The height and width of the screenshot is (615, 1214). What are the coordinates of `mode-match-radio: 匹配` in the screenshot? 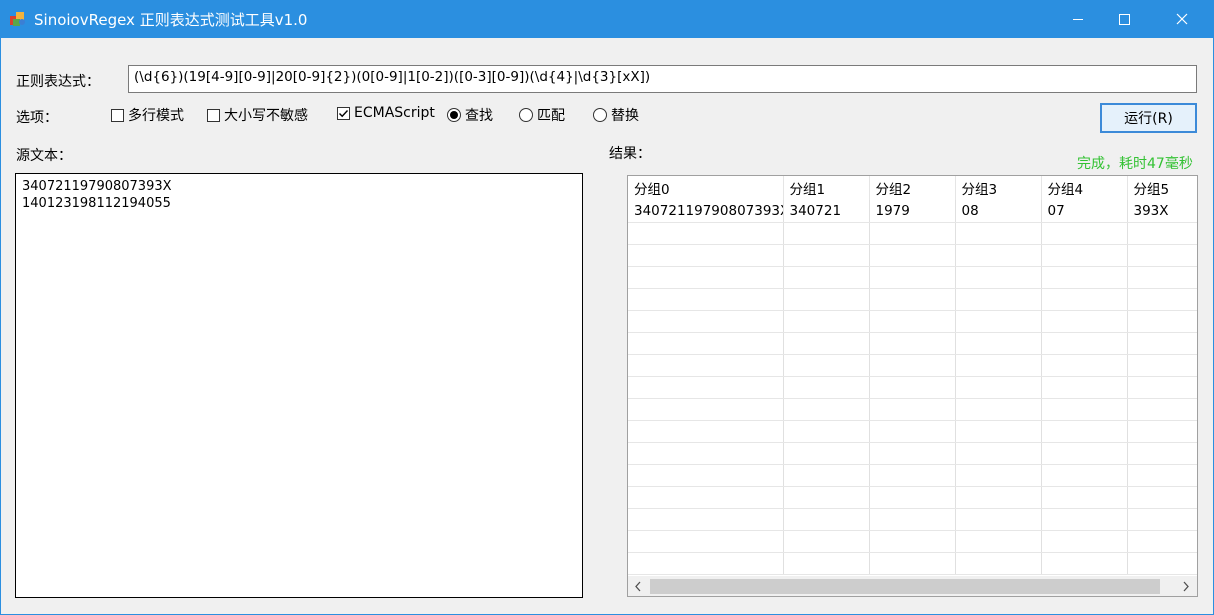 It's located at (542, 115).